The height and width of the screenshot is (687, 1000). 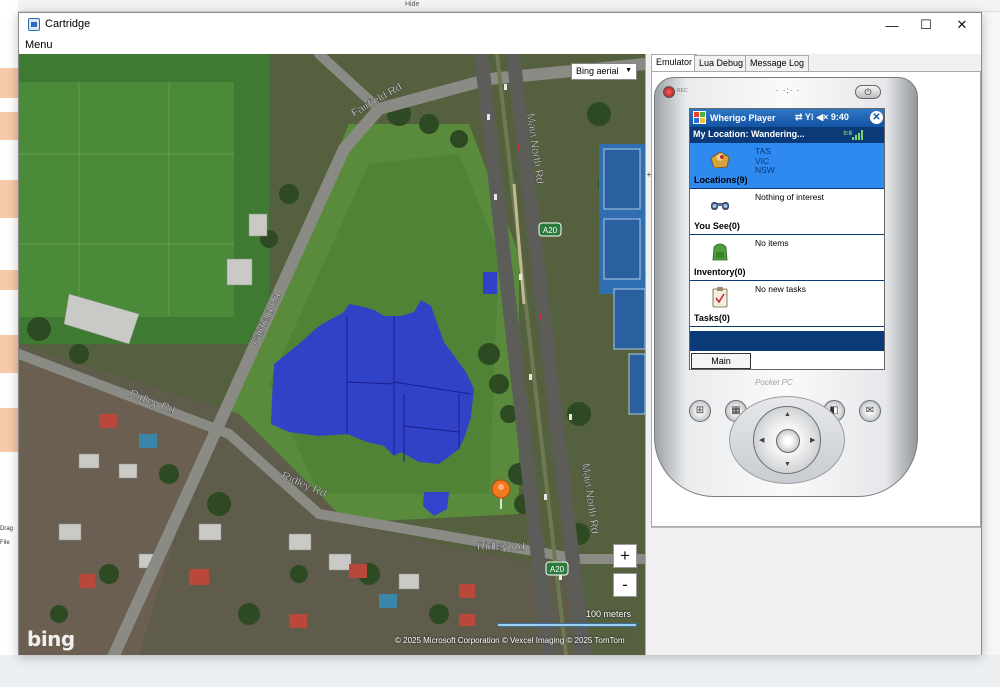 What do you see at coordinates (500, 6) in the screenshot?
I see `desktop-topbar: Hide` at bounding box center [500, 6].